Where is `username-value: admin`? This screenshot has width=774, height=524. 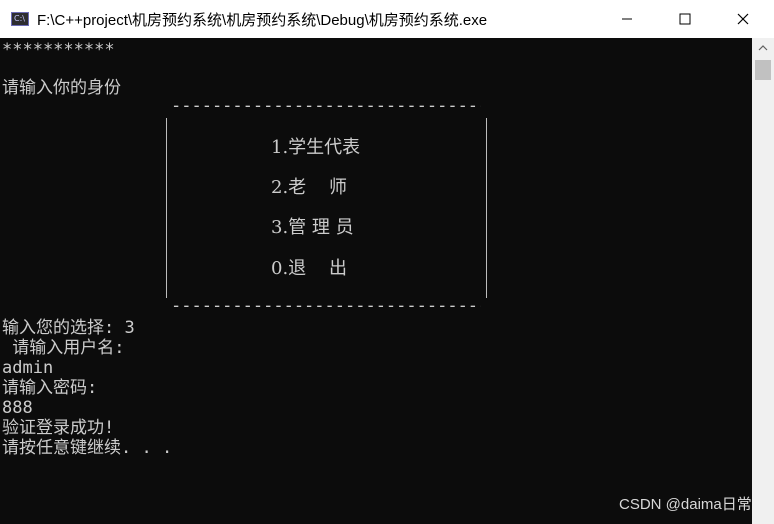
username-value: admin is located at coordinates (28, 368).